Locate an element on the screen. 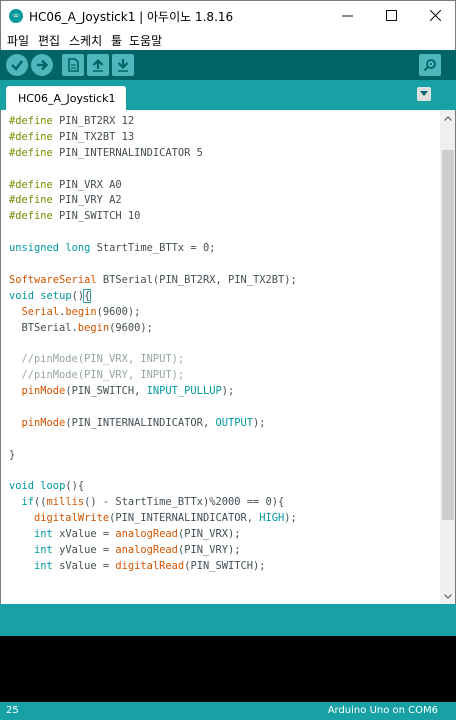 The image size is (456, 720). menu-file: 파일 is located at coordinates (18, 40).